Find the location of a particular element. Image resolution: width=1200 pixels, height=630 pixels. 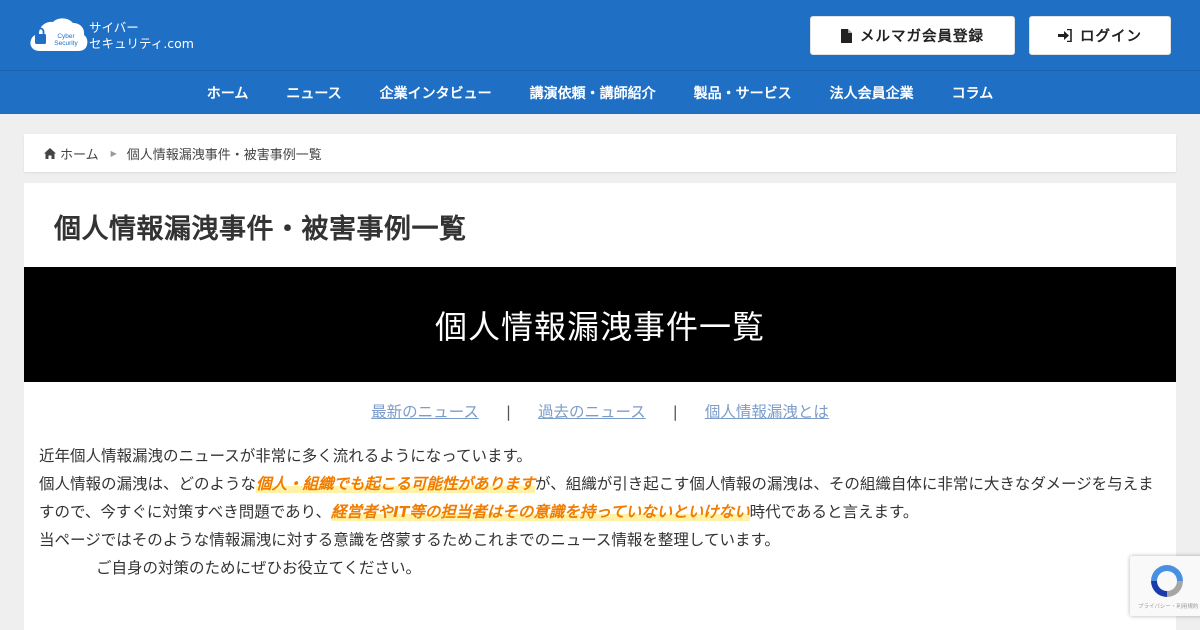

logo-badge-line2: Security is located at coordinates (66, 43).